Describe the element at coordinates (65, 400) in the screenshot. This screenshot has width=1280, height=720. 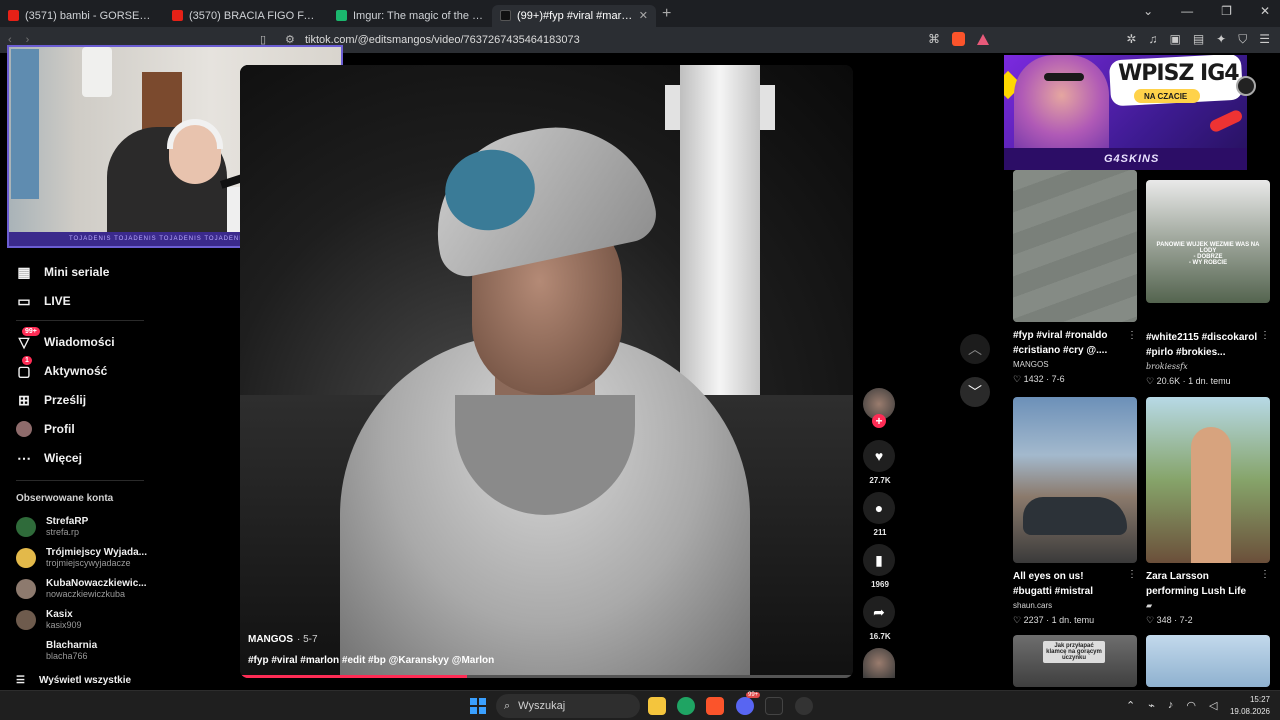
I see `sidebar-item-label: Prześlij` at that location.